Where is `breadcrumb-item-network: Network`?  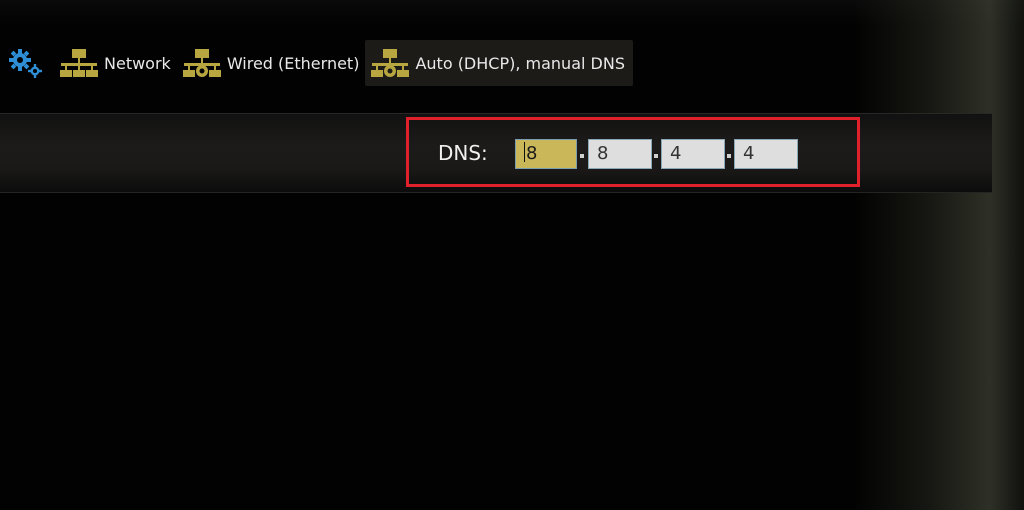
breadcrumb-item-network: Network is located at coordinates (115, 63).